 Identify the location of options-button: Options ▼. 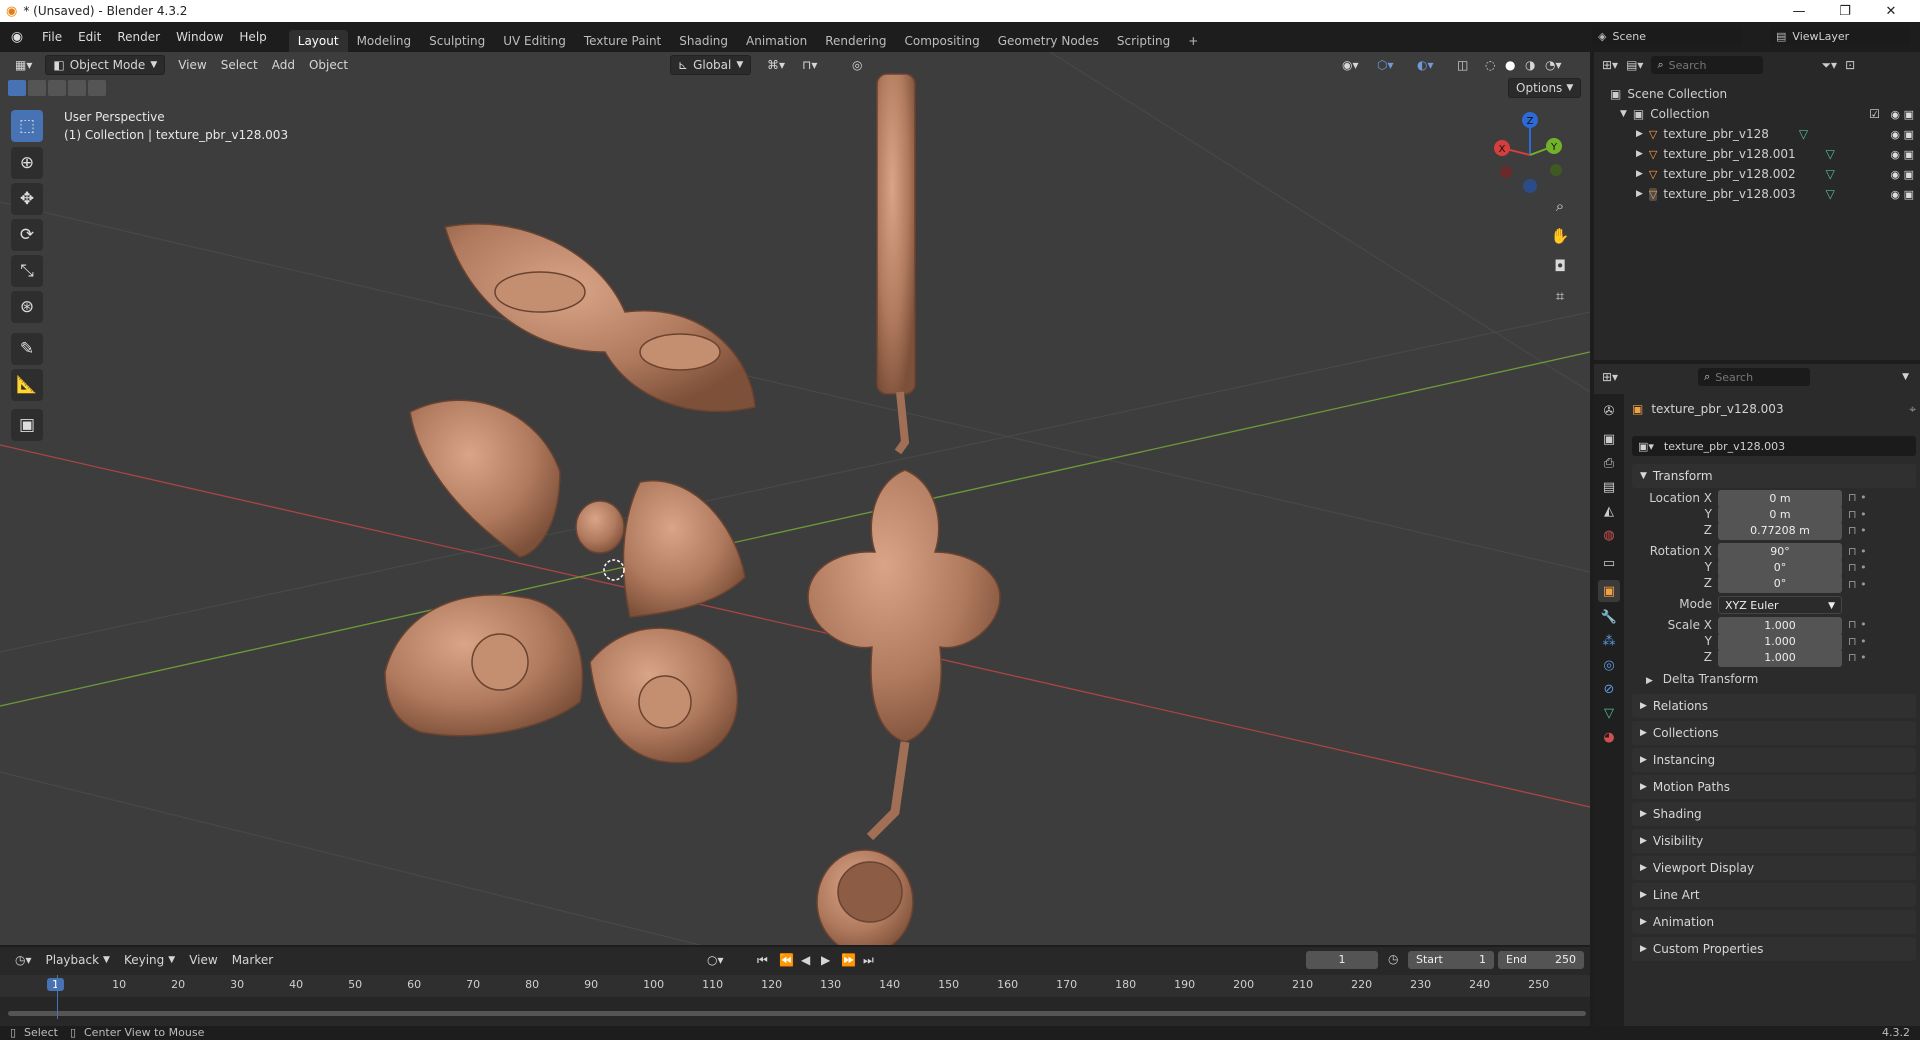
(1545, 88).